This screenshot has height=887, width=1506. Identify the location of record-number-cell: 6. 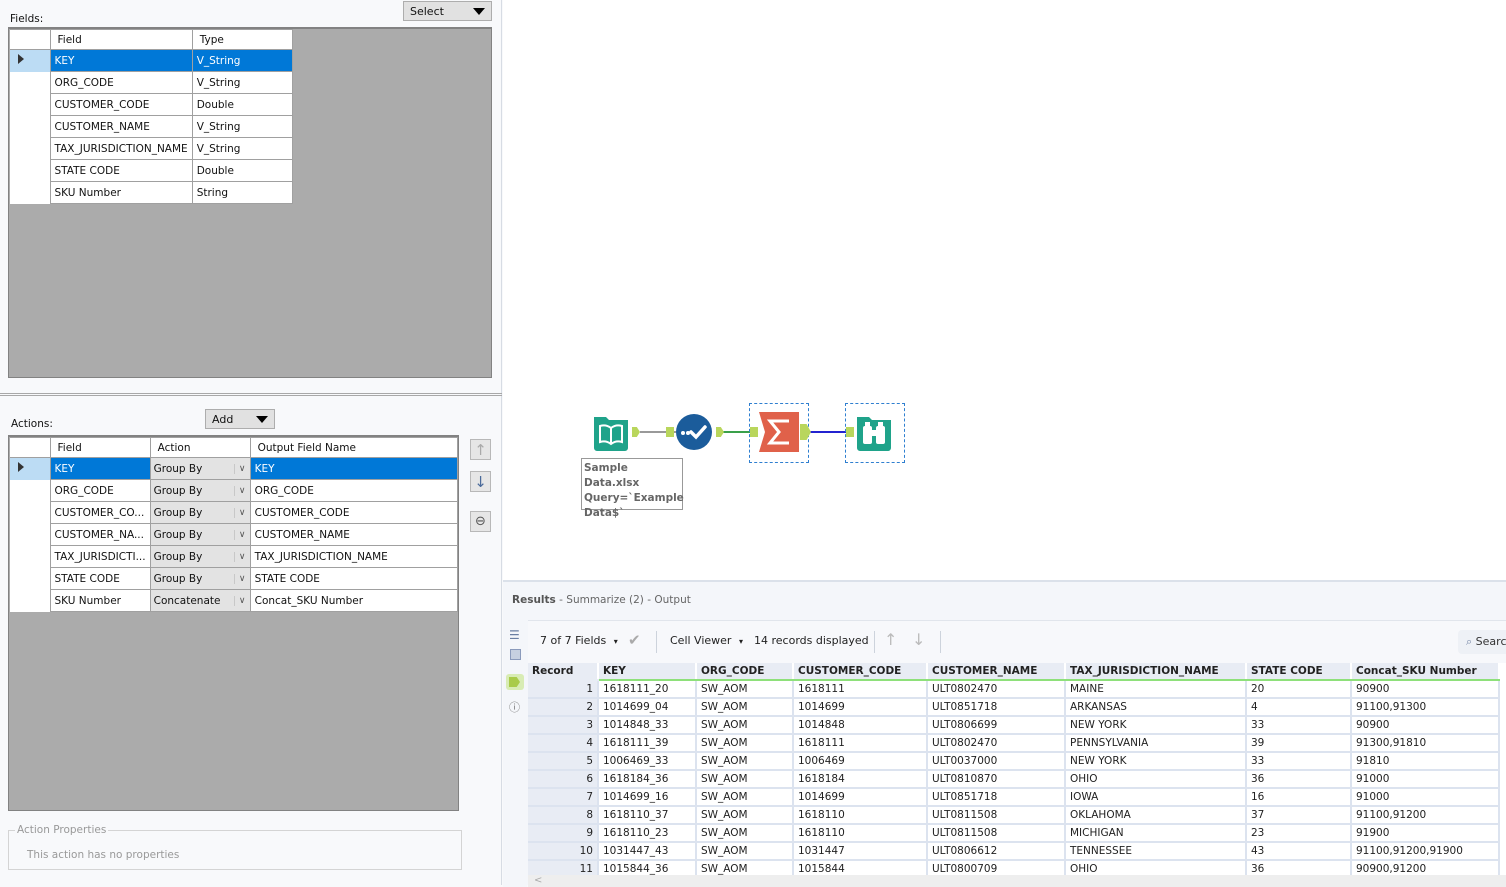
(563, 779).